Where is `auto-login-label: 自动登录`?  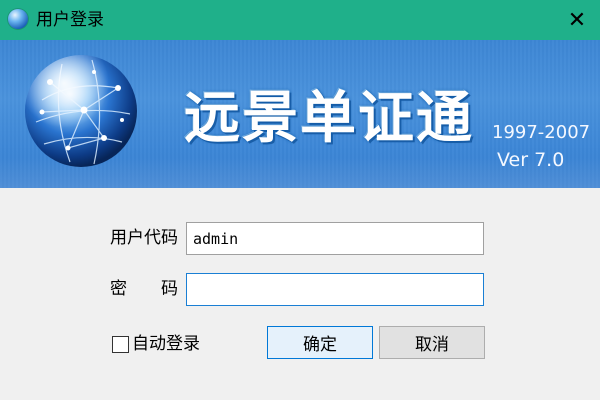
auto-login-label: 自动登录 is located at coordinates (166, 344).